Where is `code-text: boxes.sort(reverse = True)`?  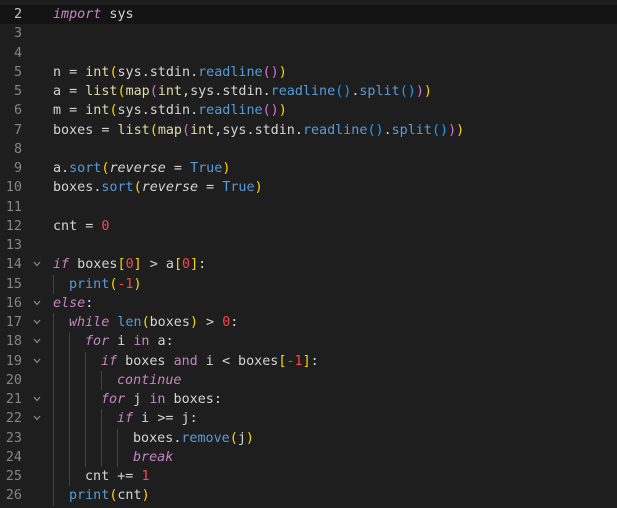
code-text: boxes.sort(reverse = True) is located at coordinates (158, 187).